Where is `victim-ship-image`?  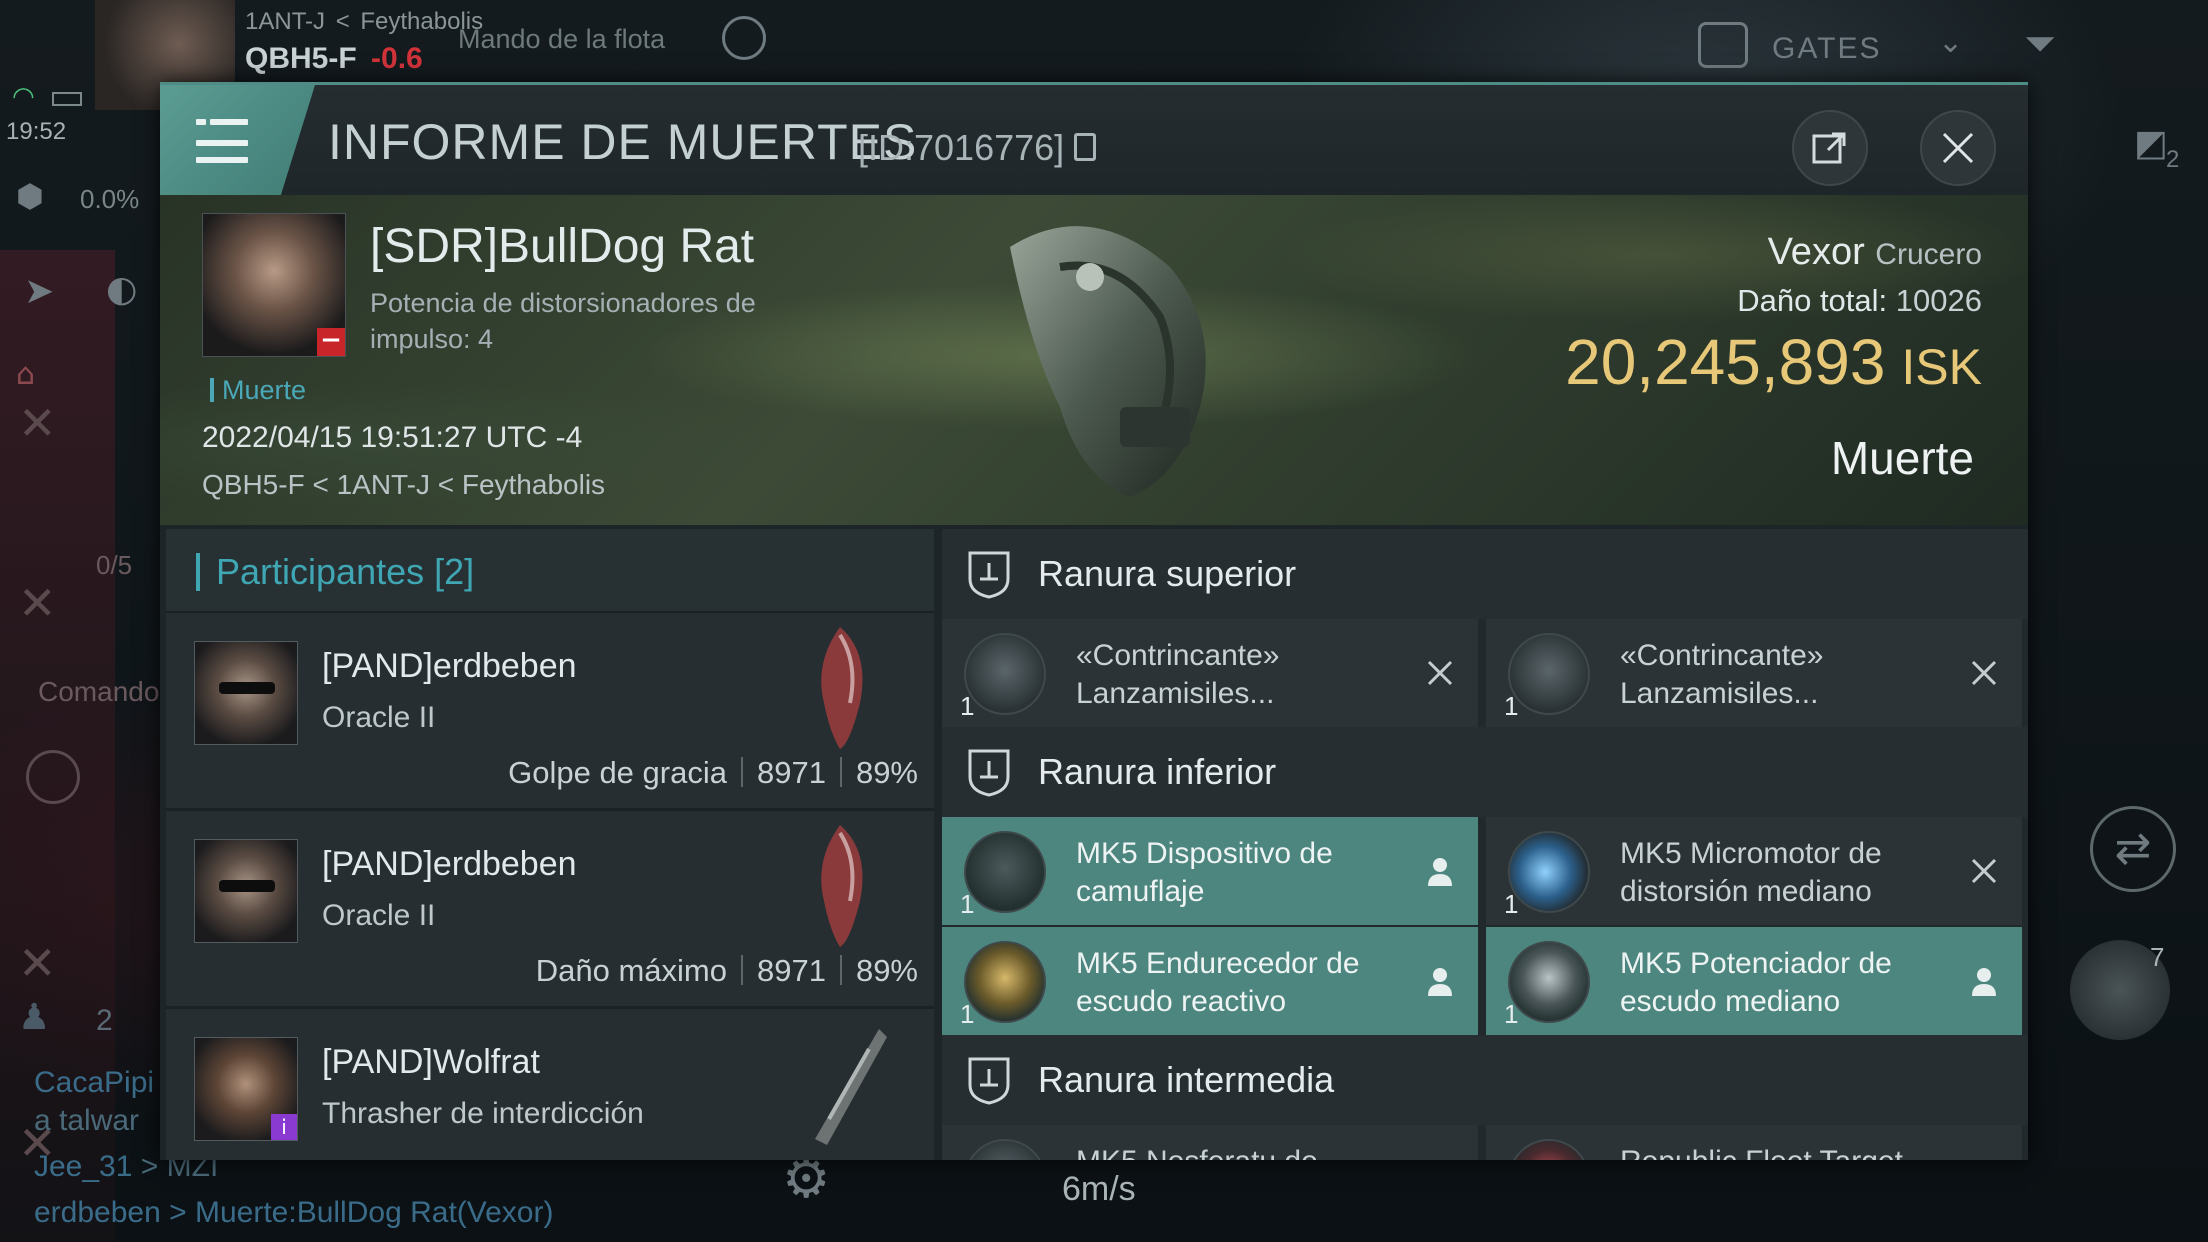 victim-ship-image is located at coordinates (1108, 361).